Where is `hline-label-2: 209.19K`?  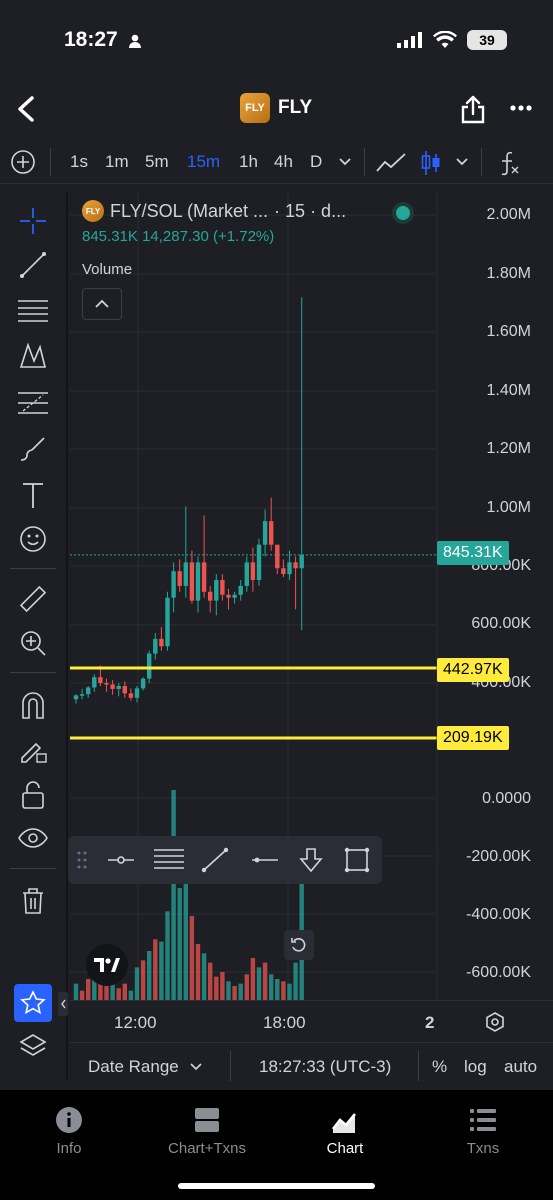
hline-label-2: 209.19K is located at coordinates (473, 738).